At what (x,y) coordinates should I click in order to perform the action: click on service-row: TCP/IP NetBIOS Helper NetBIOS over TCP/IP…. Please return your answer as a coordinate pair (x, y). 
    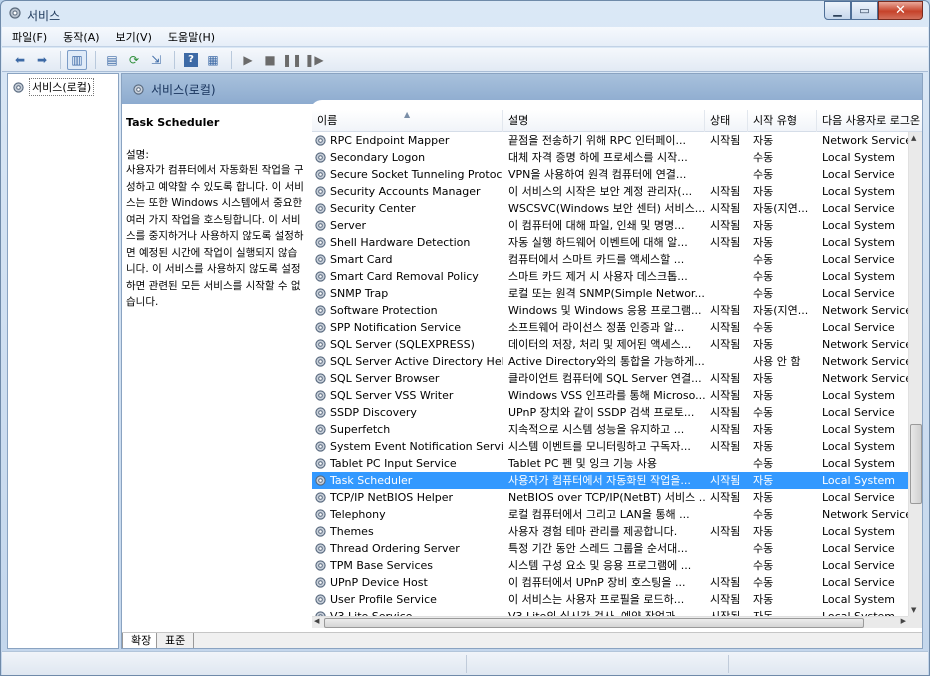
    Looking at the image, I should click on (610, 497).